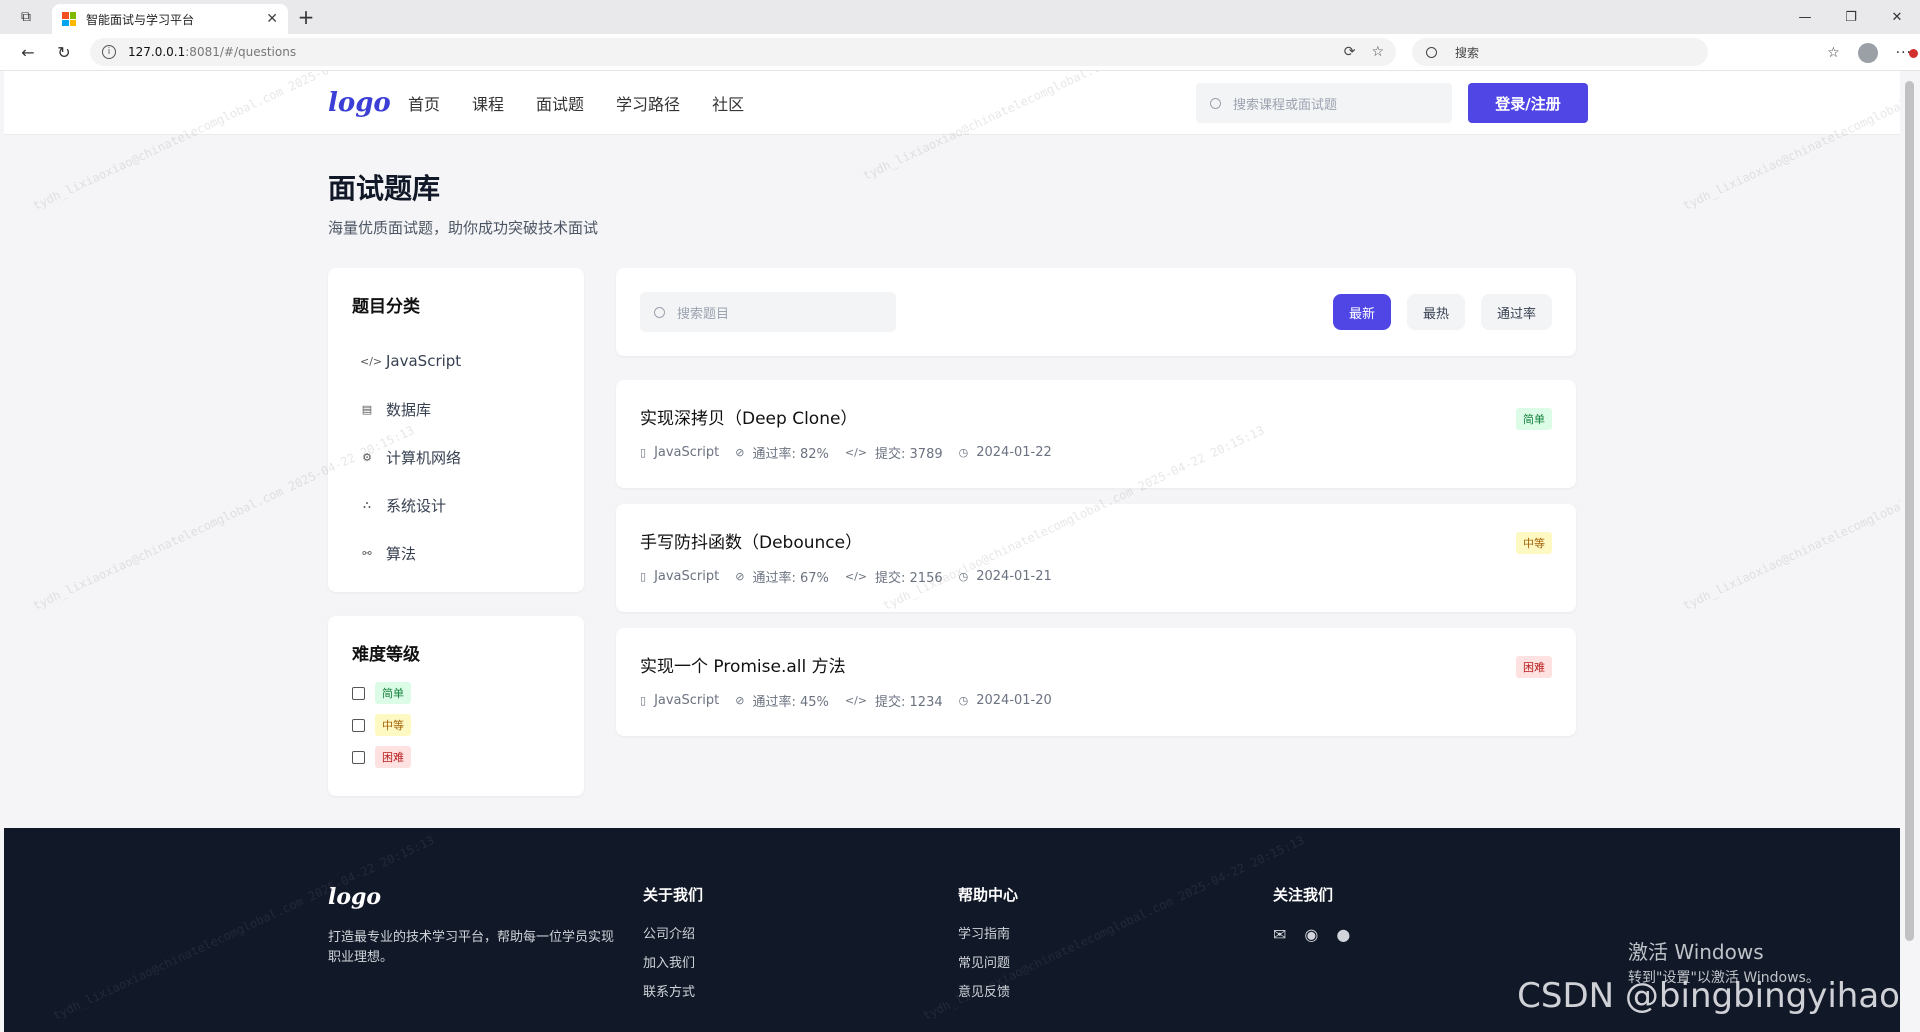 This screenshot has width=1920, height=1032. Describe the element at coordinates (424, 103) in the screenshot. I see `nav-home: 首页` at that location.